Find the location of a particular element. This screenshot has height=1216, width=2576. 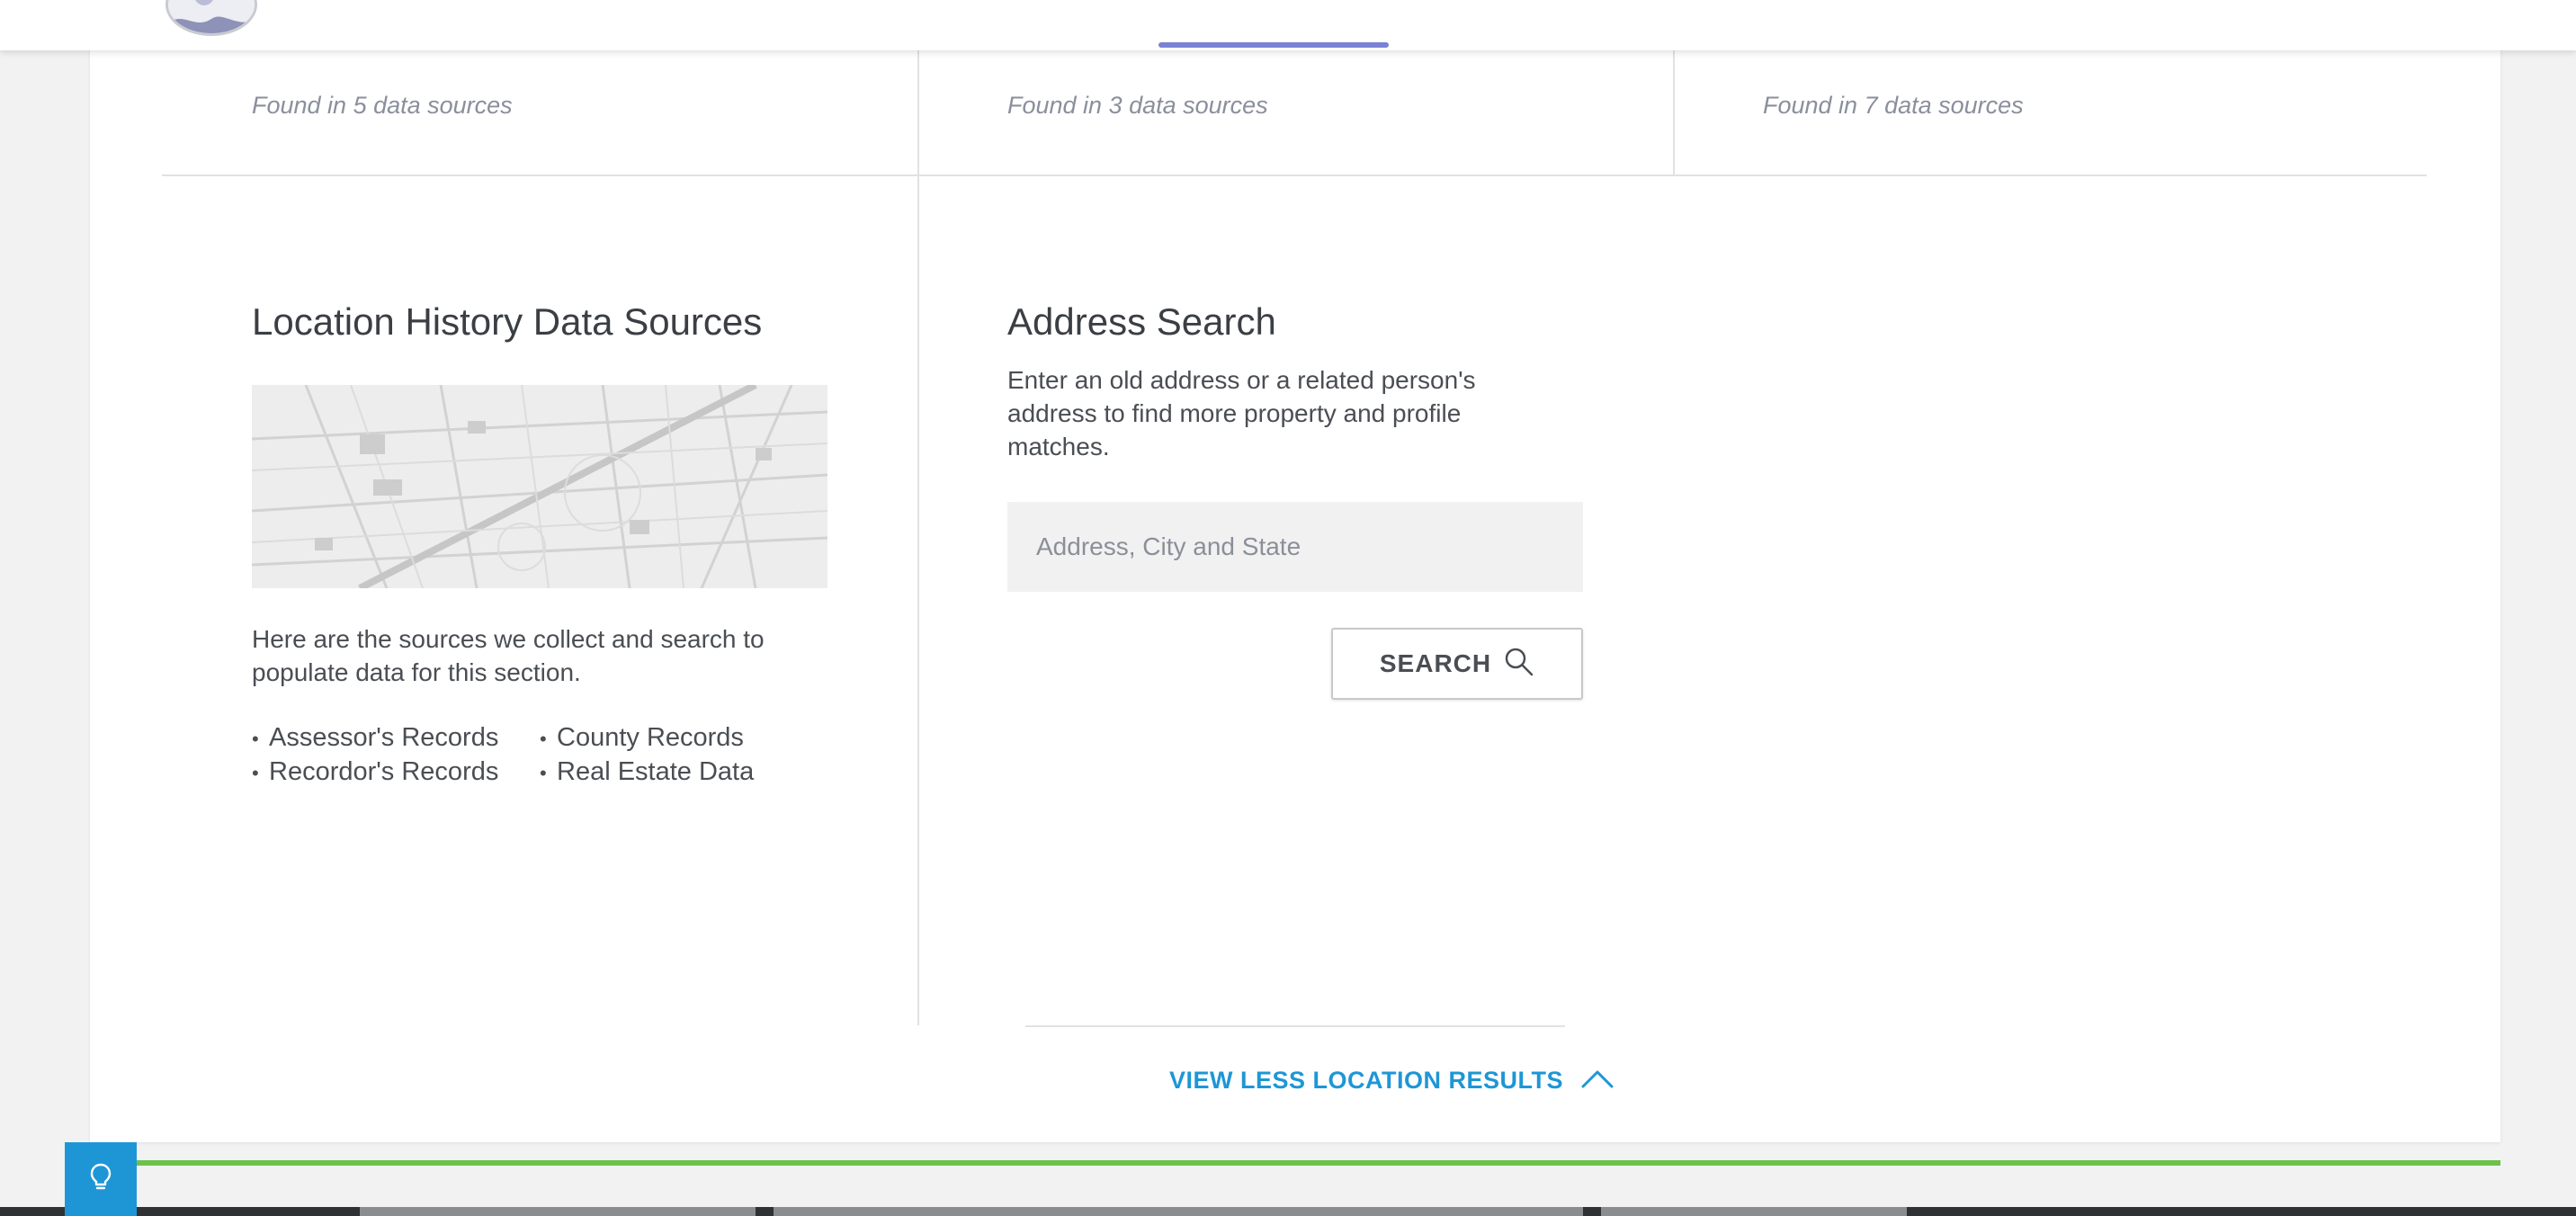

view-less-location-results-link: VIEW LESS LOCATION RESULTS is located at coordinates (1391, 1081).